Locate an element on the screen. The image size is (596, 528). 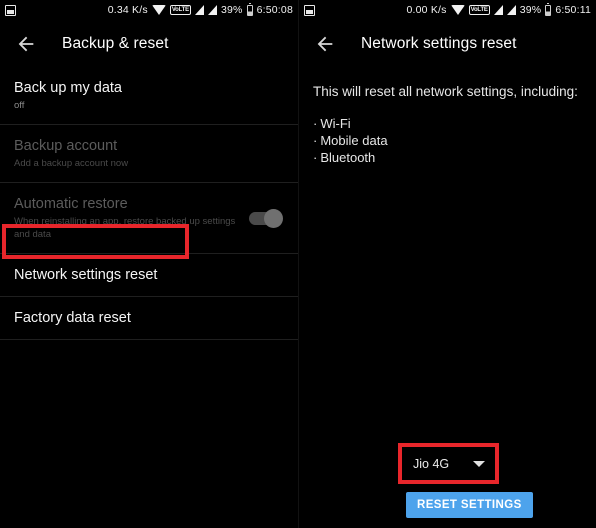
sim-select-spinner: Jio 4G is located at coordinates (450, 463).